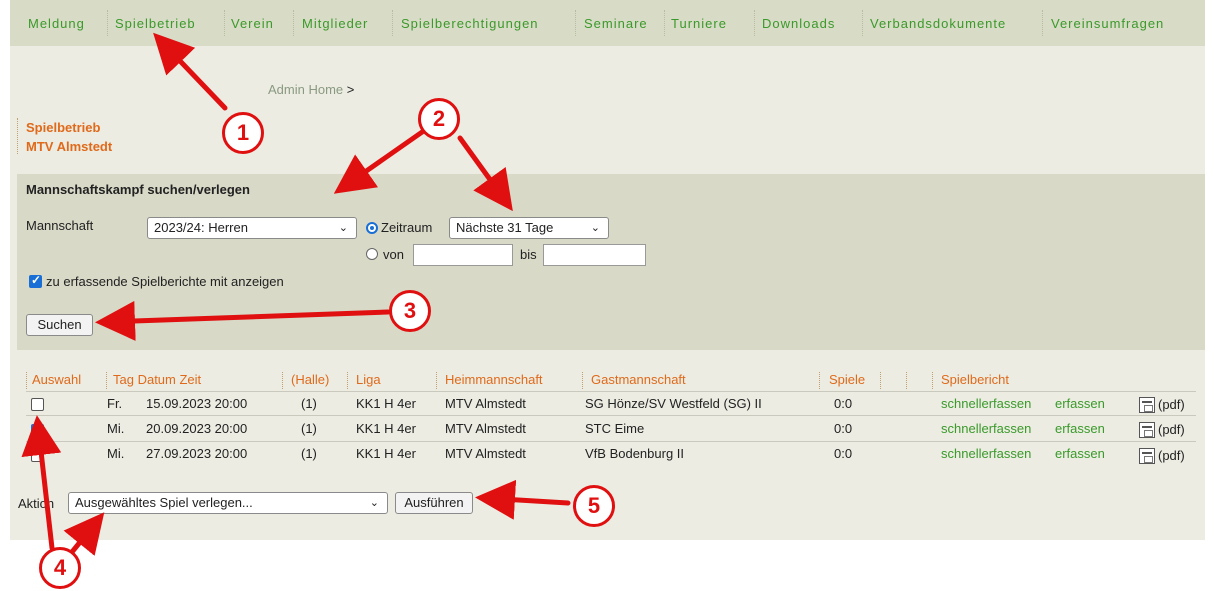 The height and width of the screenshot is (591, 1215). I want to click on callout-1: 1, so click(243, 133).